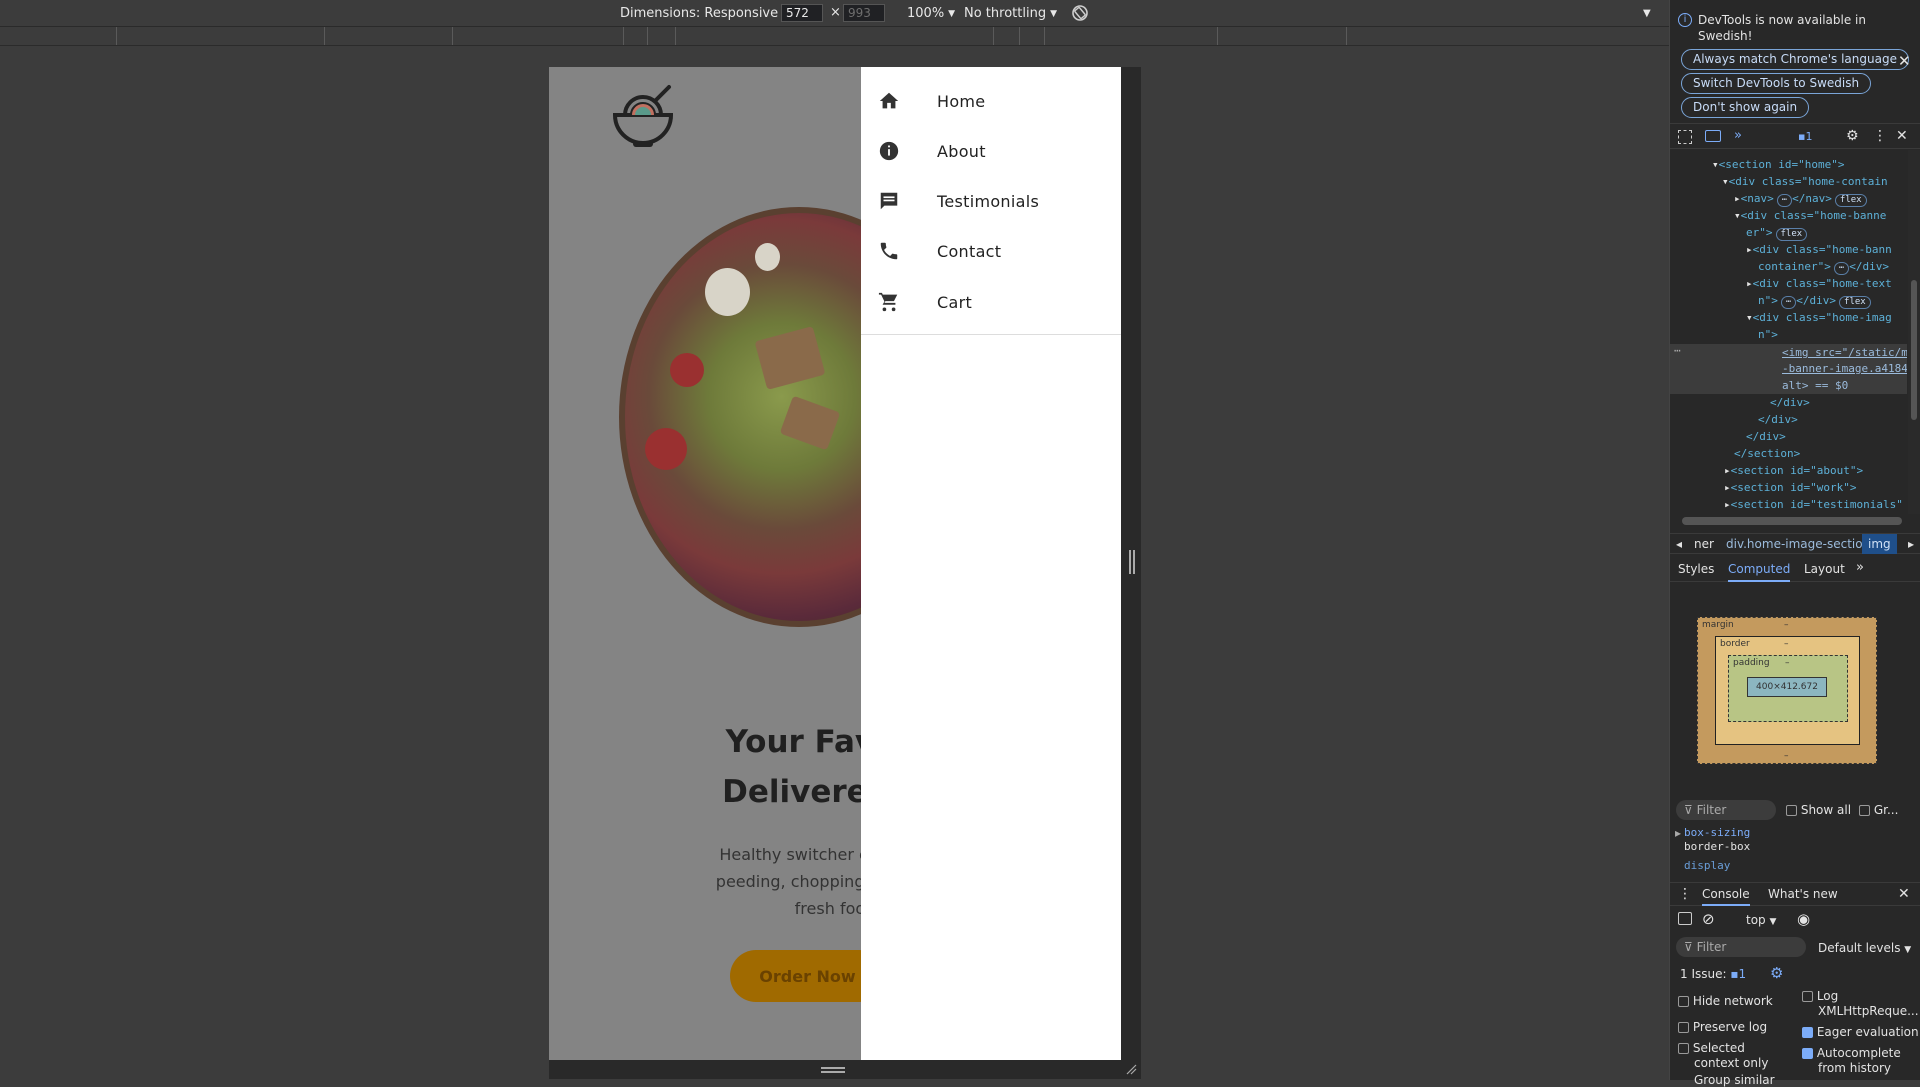 This screenshot has height=1087, width=1920. What do you see at coordinates (643, 117) in the screenshot?
I see `bowl-logo-icon` at bounding box center [643, 117].